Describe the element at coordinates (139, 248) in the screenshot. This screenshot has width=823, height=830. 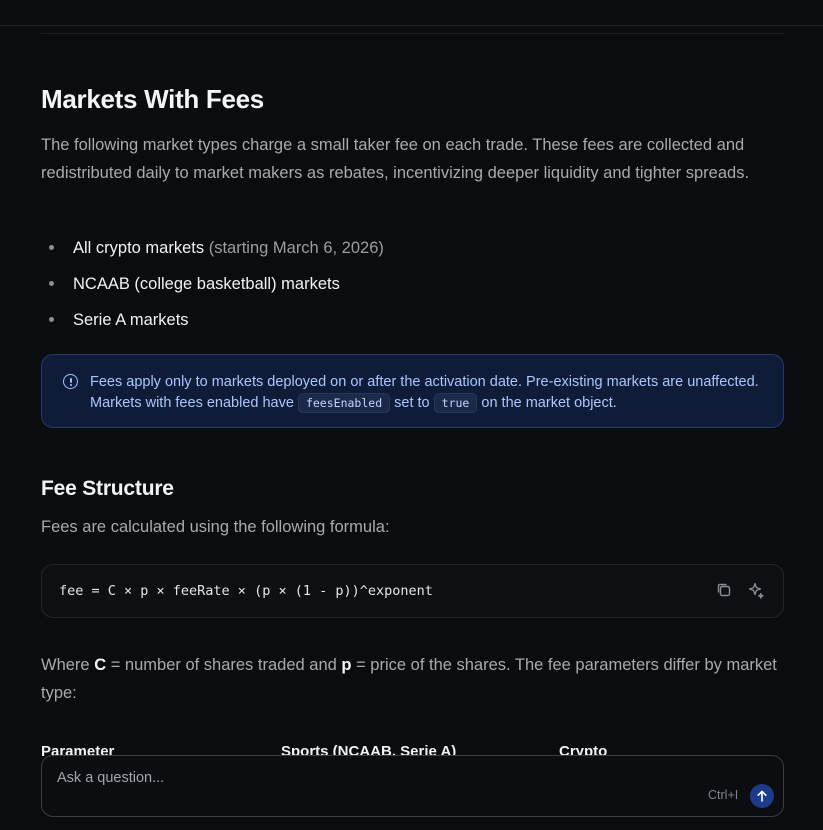
I see `list-item-label: All crypto markets` at that location.